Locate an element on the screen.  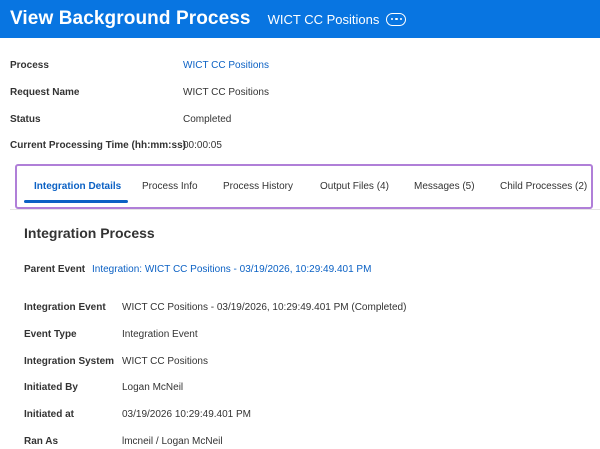
ran-as-label: Ran As is located at coordinates (41, 441).